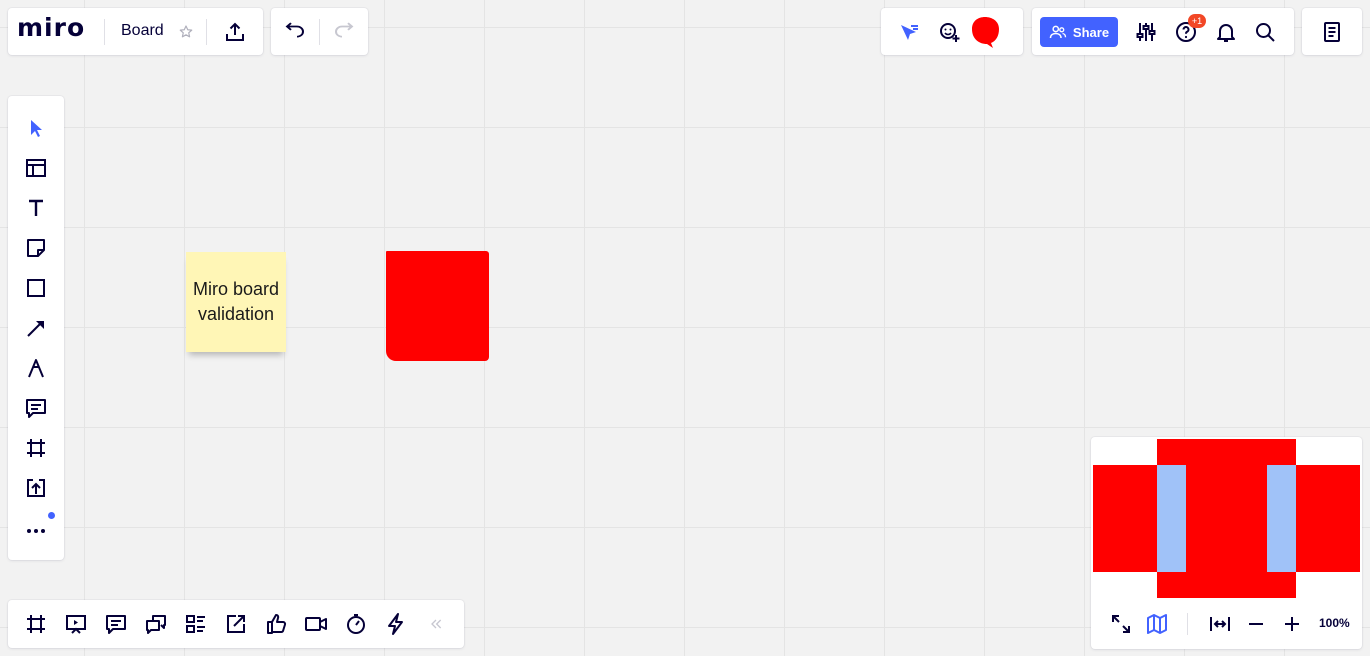  What do you see at coordinates (1146, 32) in the screenshot?
I see `settings-sliders-icon` at bounding box center [1146, 32].